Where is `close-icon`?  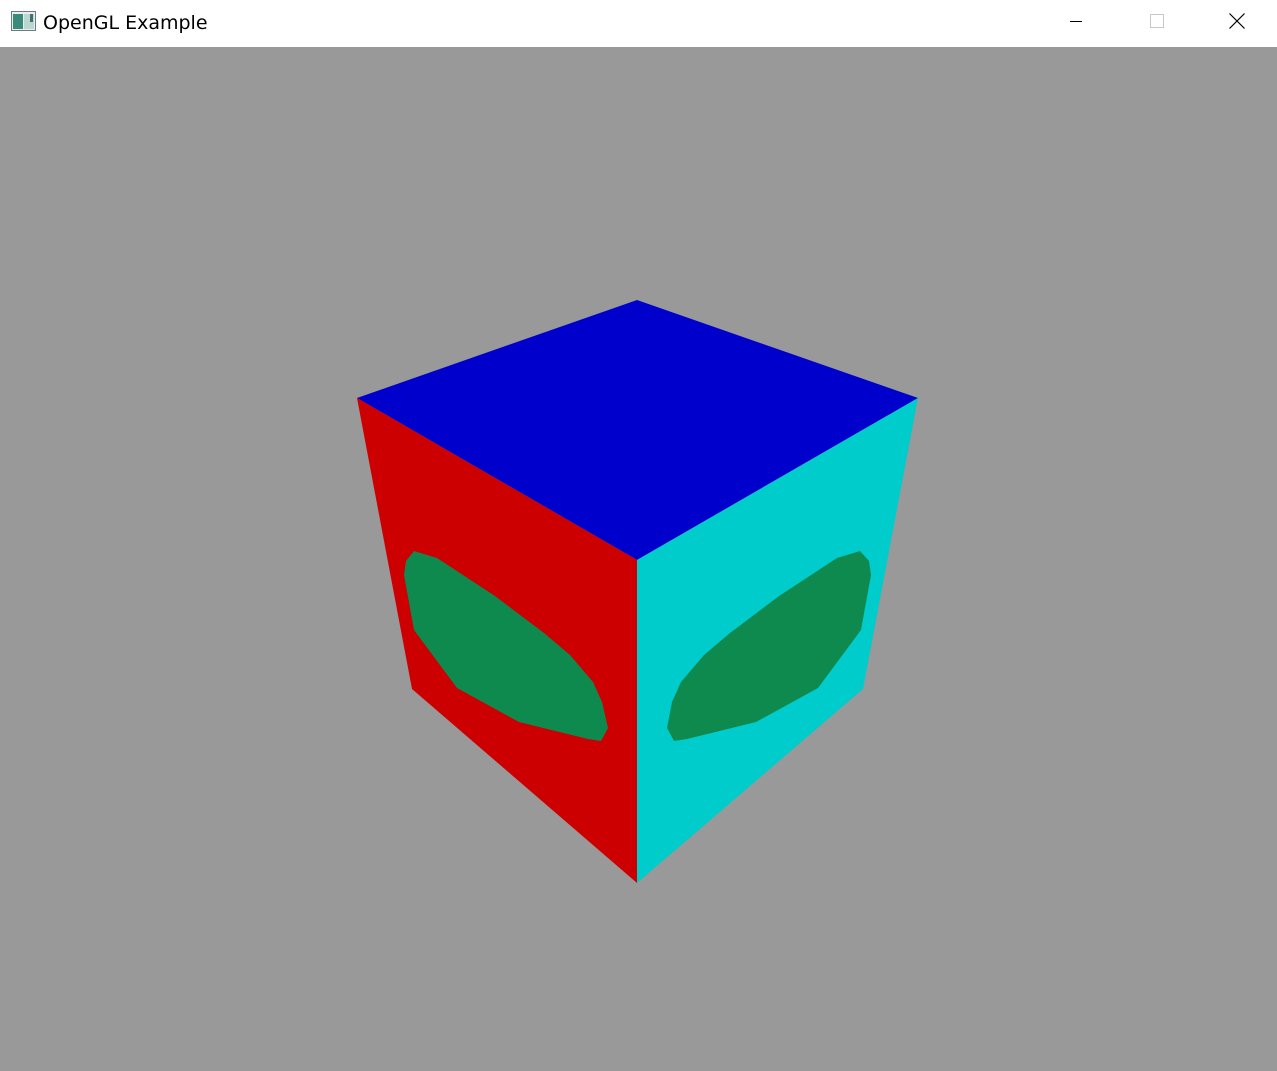 close-icon is located at coordinates (1237, 23).